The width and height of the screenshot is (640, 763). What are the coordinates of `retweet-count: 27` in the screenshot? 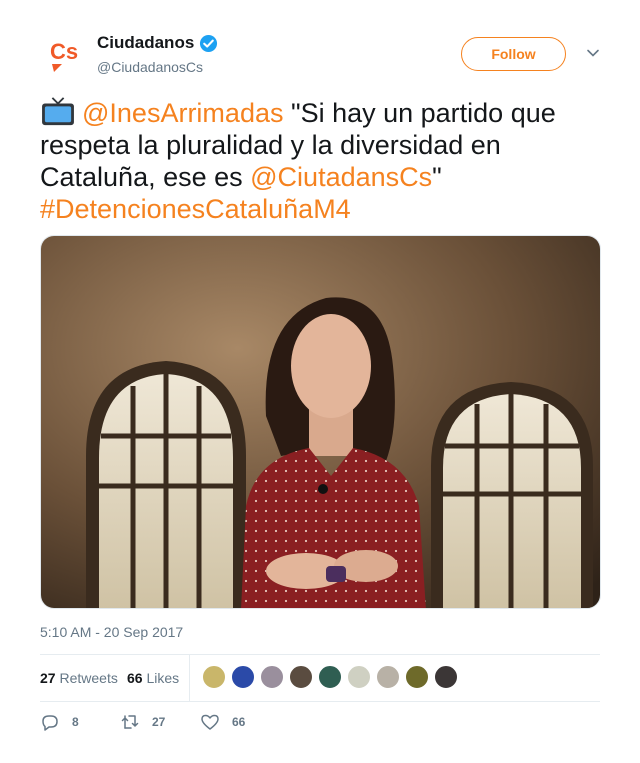 It's located at (159, 722).